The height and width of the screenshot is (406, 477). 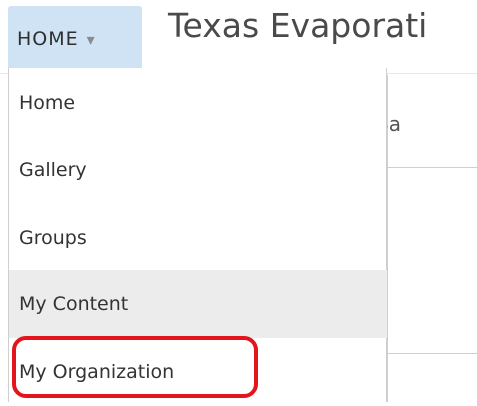 What do you see at coordinates (198, 103) in the screenshot?
I see `menu-item-home: Home` at bounding box center [198, 103].